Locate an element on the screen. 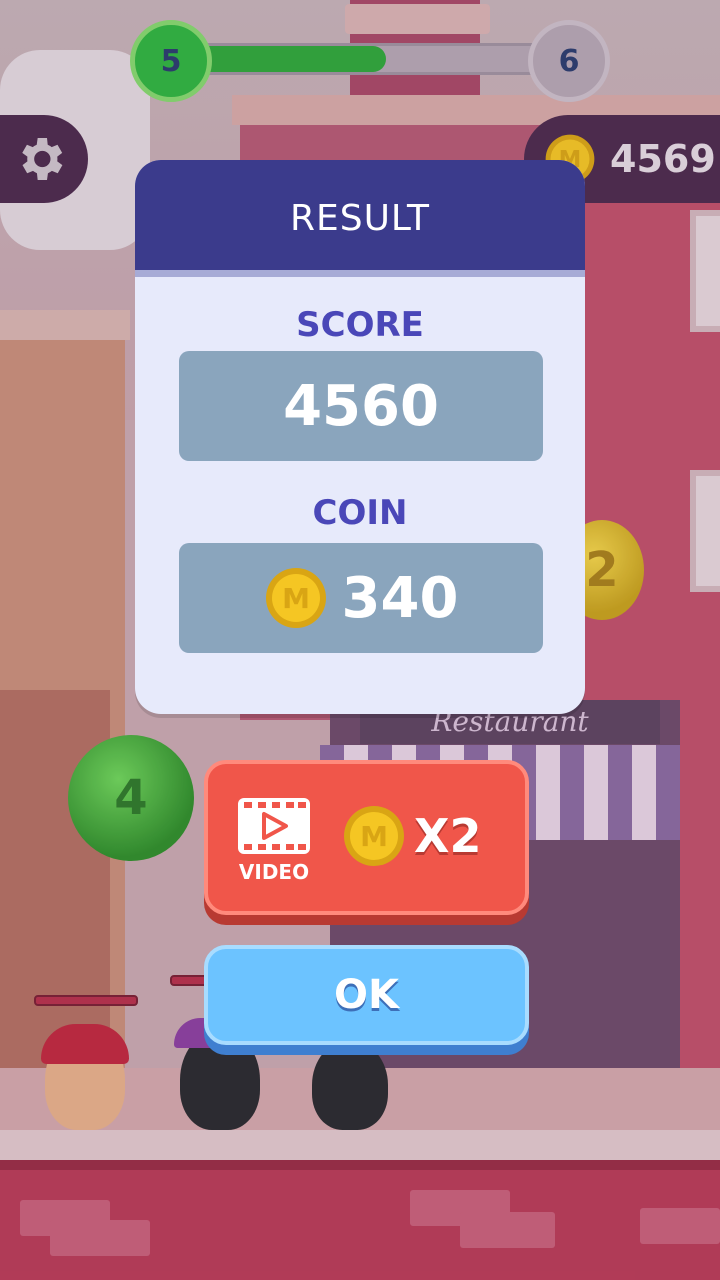  coin-value: 340 is located at coordinates (400, 598).